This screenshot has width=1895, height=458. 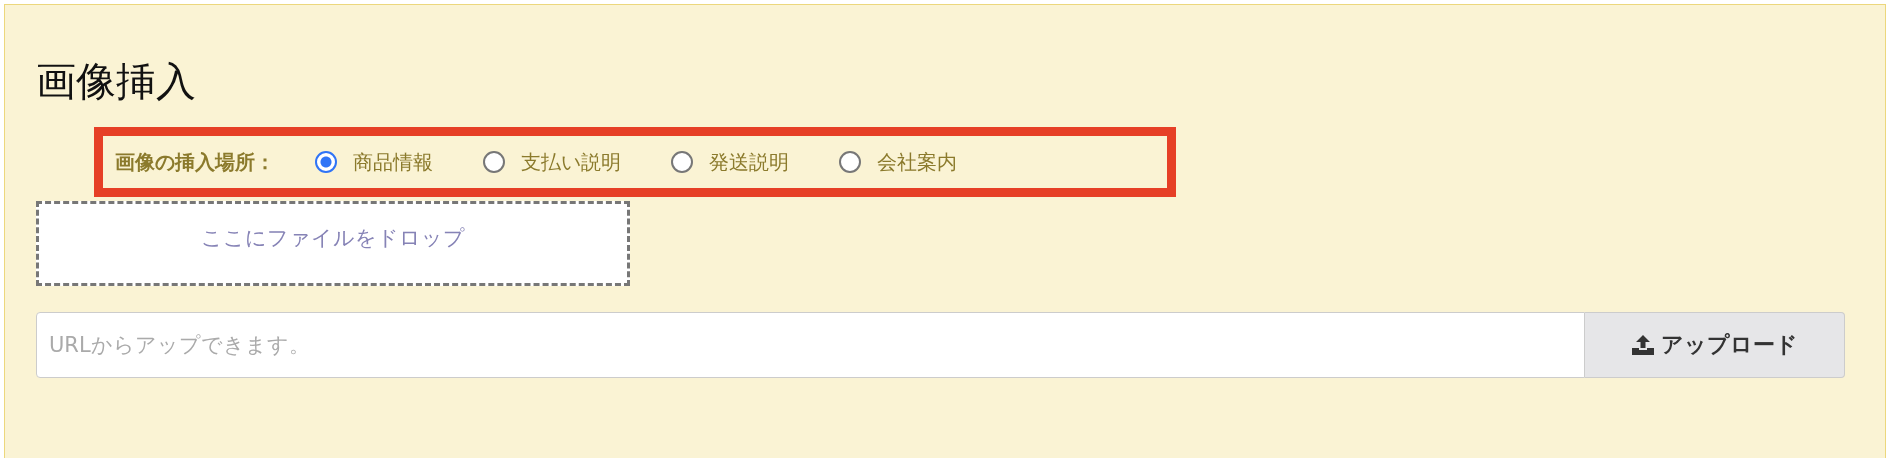 I want to click on radio-option: 会社案内, so click(x=898, y=162).